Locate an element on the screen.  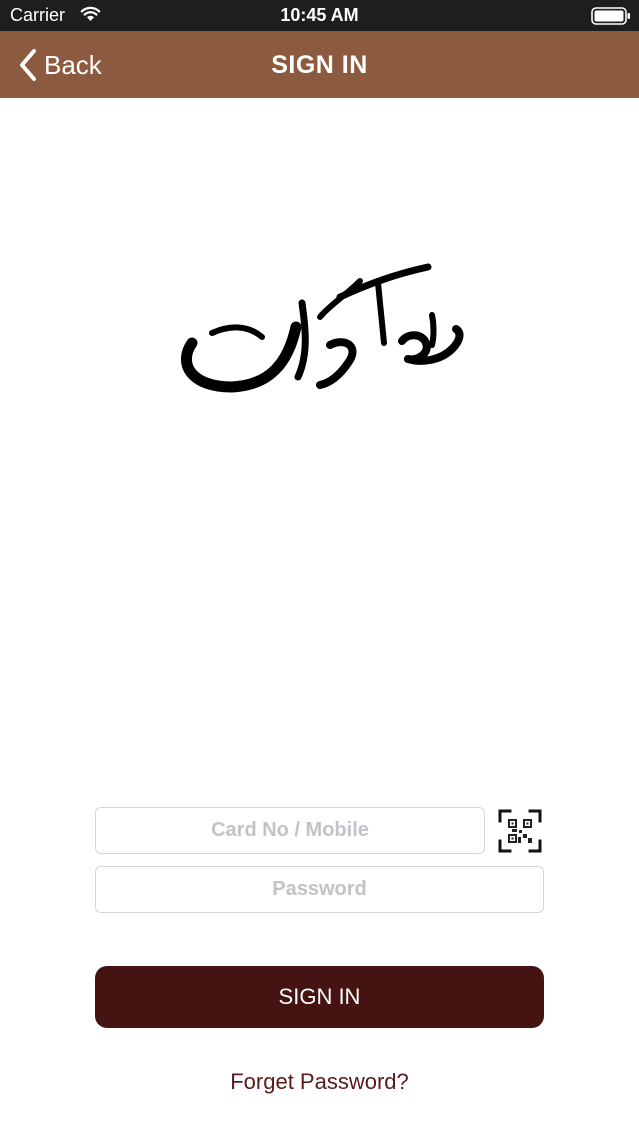
page-title: SIGN IN is located at coordinates (319, 65).